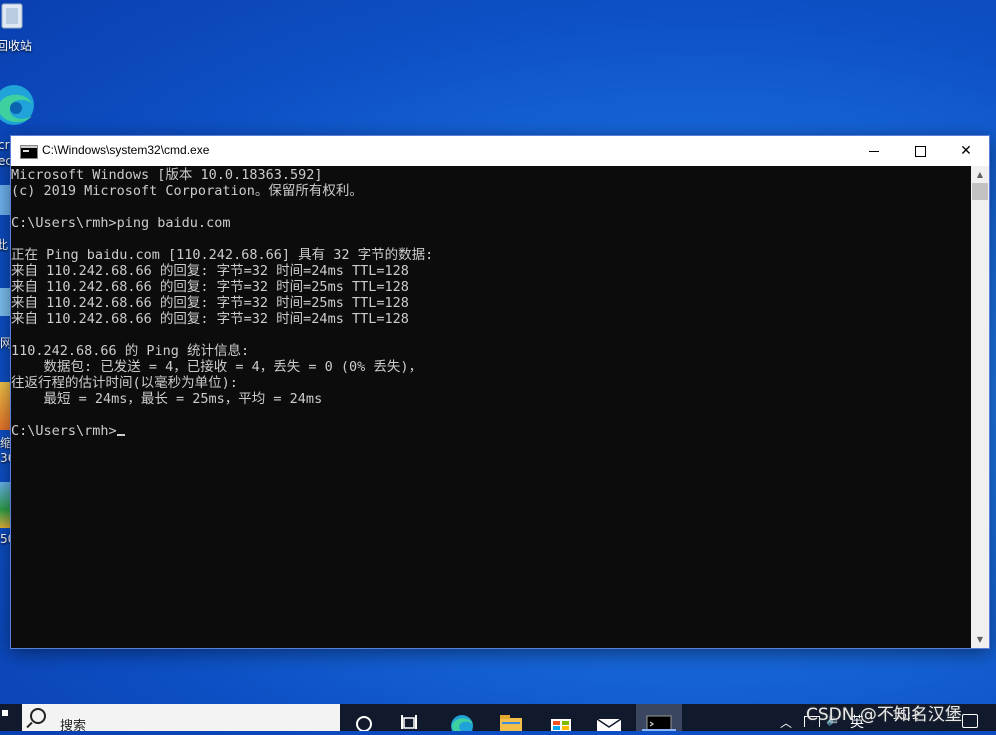 This screenshot has height=735, width=996. What do you see at coordinates (181, 719) in the screenshot?
I see `taskbar-search-box: 搜索` at bounding box center [181, 719].